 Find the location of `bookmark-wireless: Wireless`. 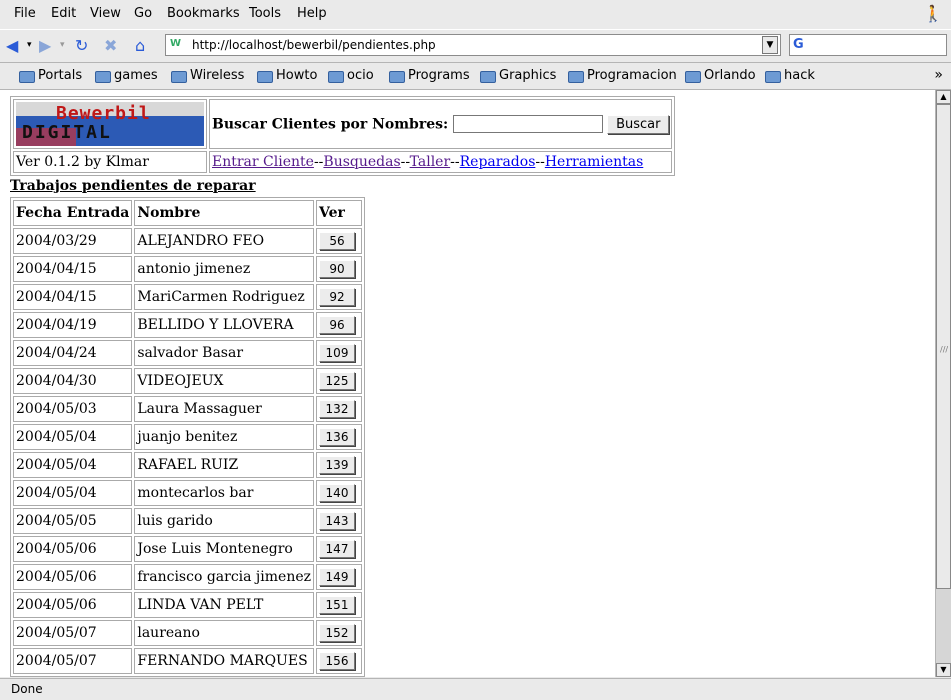

bookmark-wireless: Wireless is located at coordinates (207, 75).